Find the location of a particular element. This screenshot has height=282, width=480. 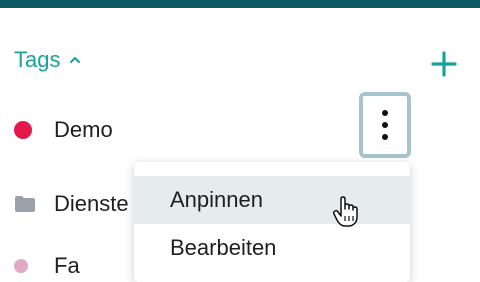

add-tag-button is located at coordinates (444, 64).